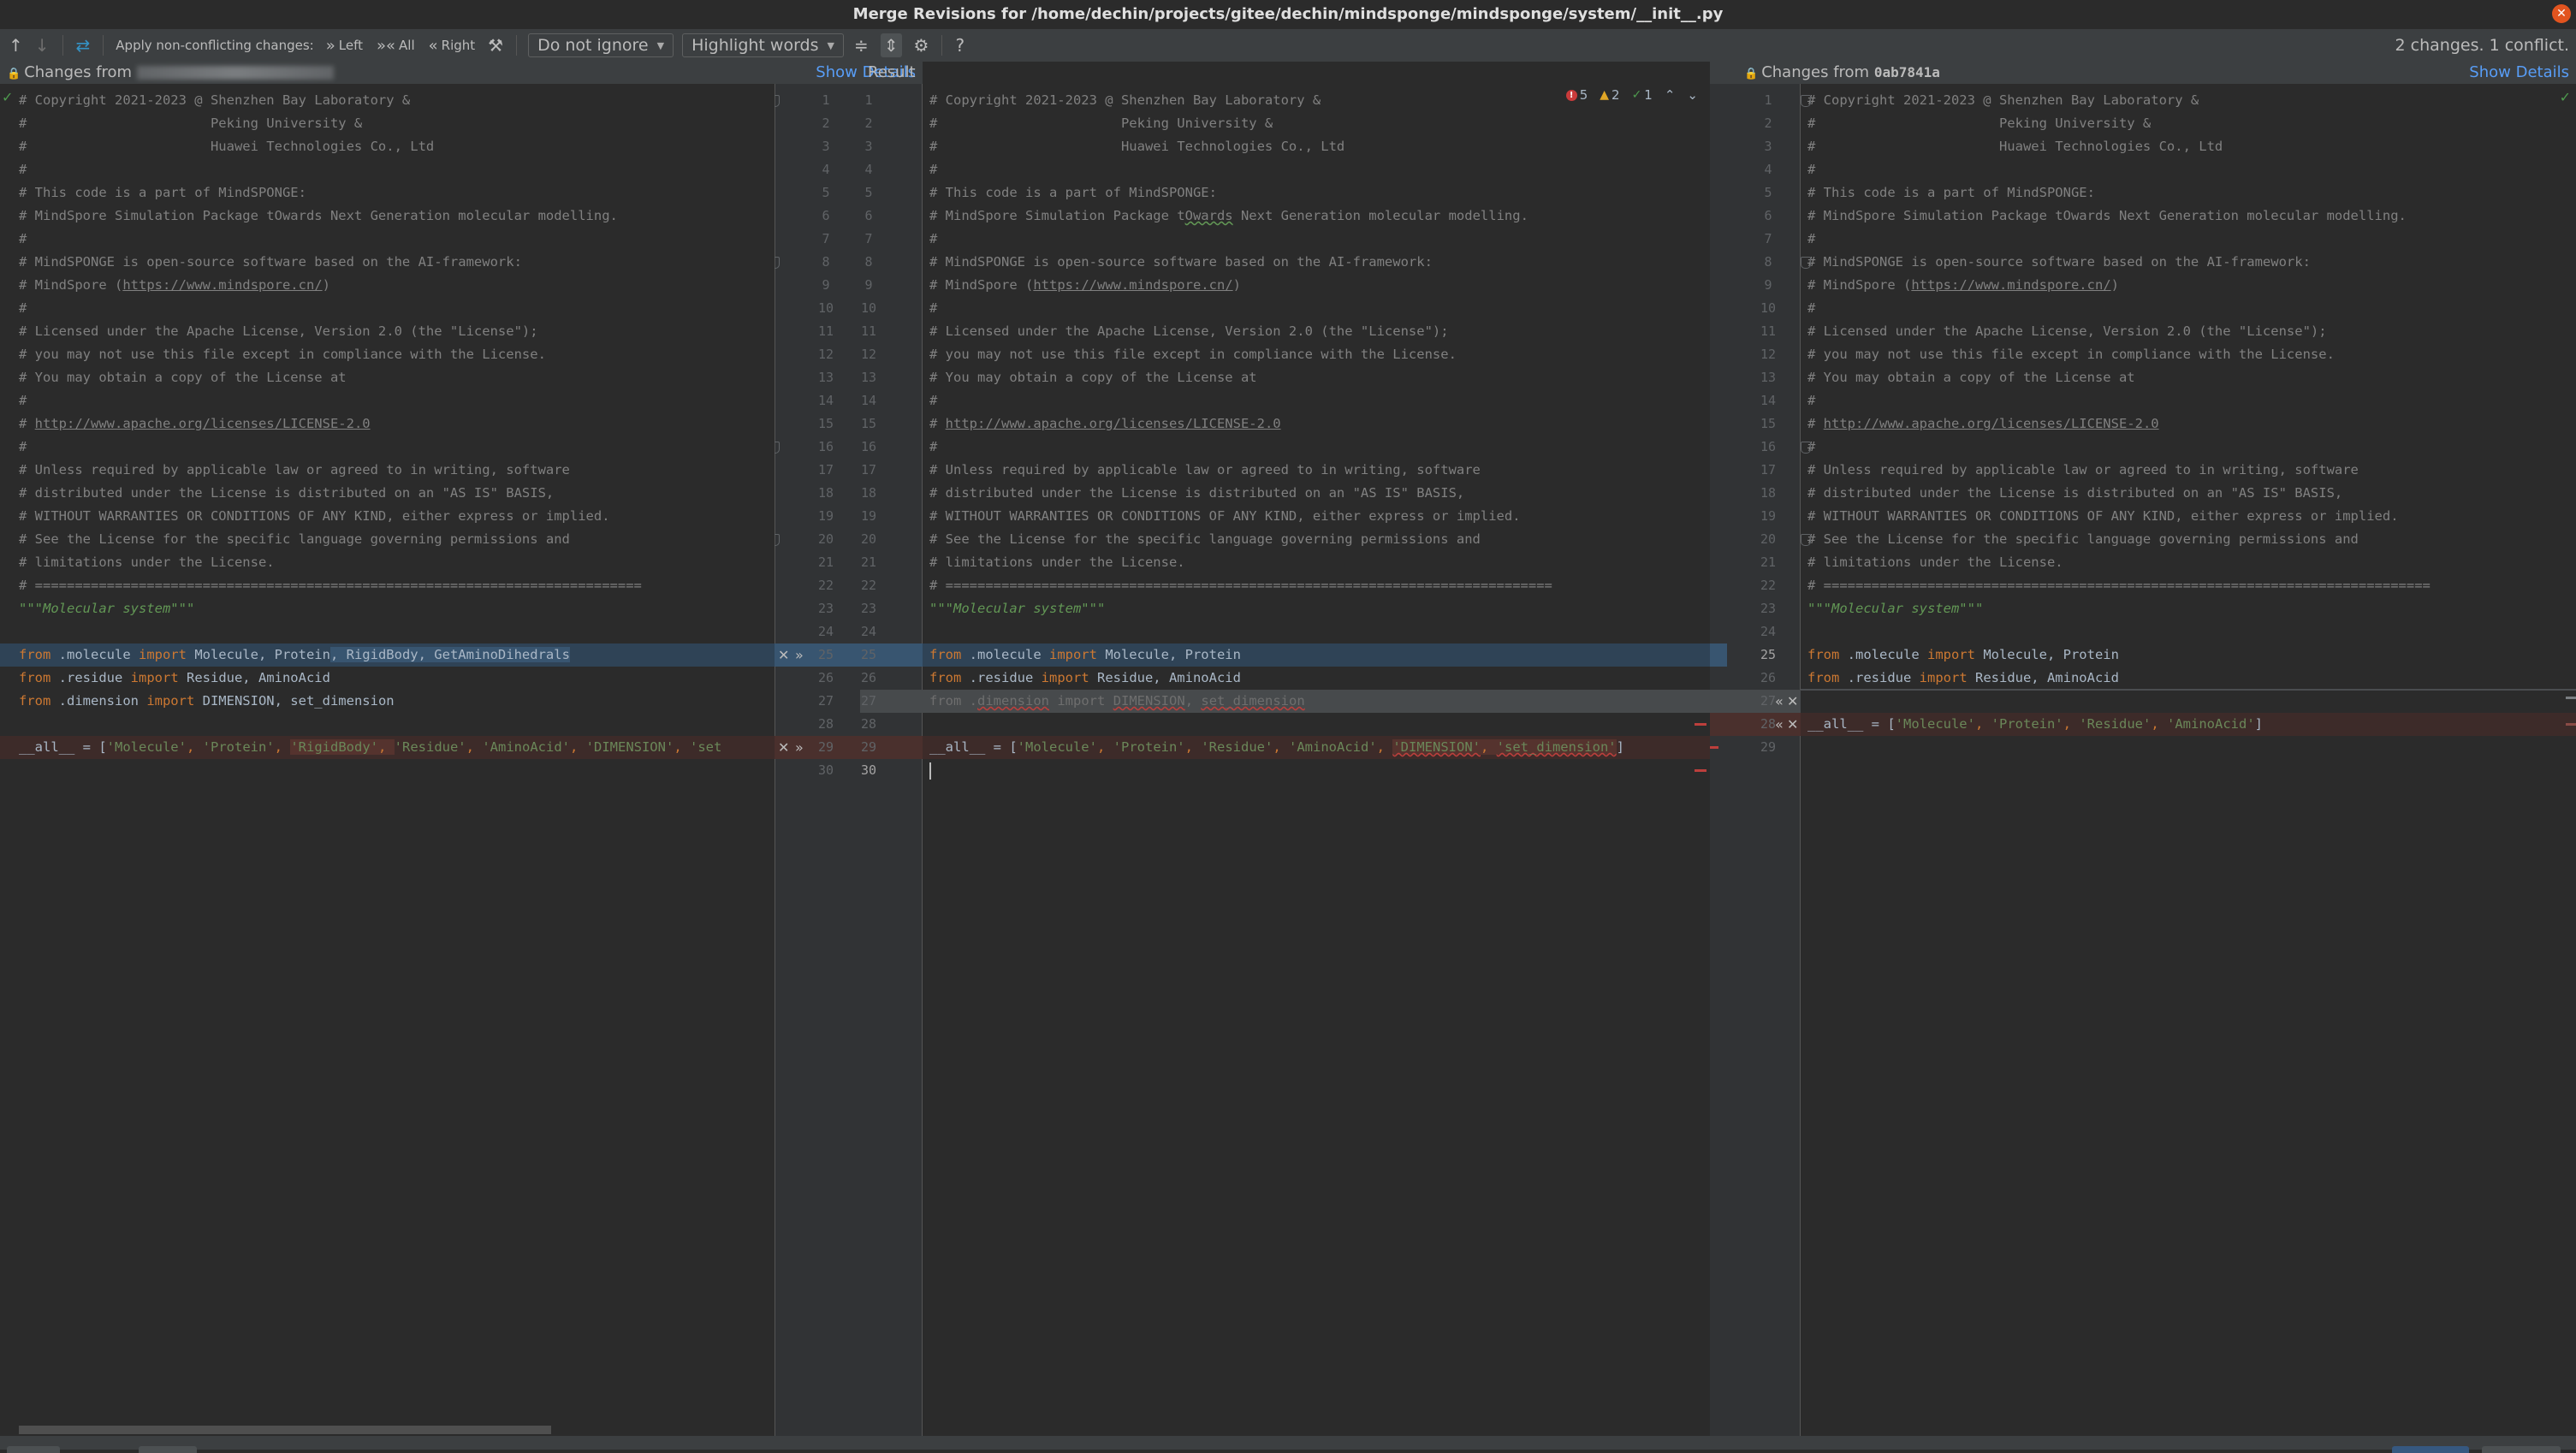 This screenshot has width=2576, height=1453. I want to click on left-line-number: 16, so click(825, 446).